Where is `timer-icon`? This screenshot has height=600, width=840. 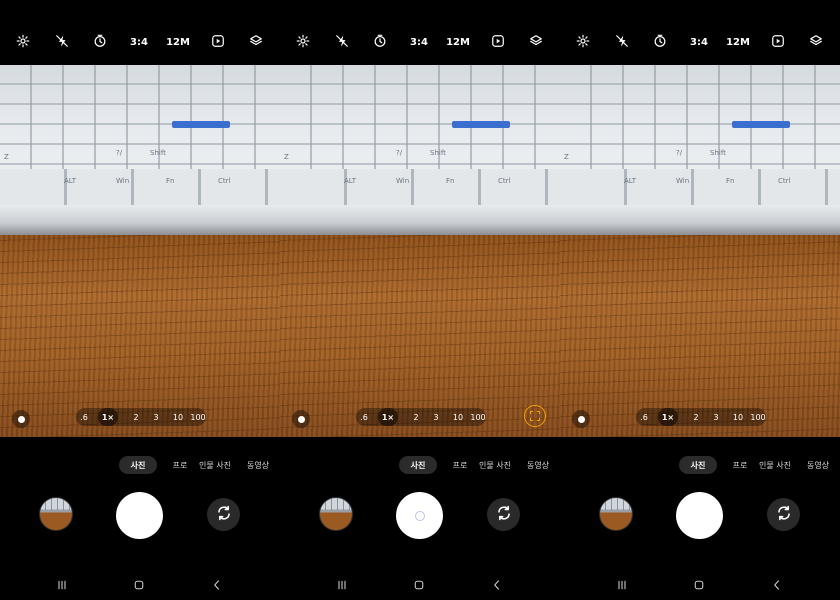 timer-icon is located at coordinates (660, 42).